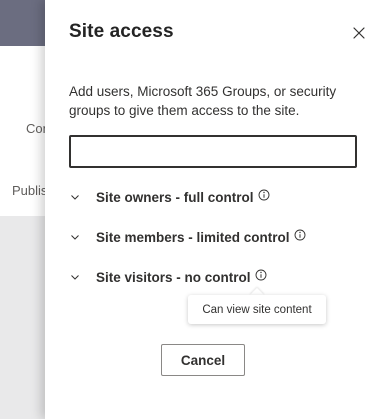 This screenshot has height=419, width=385. Describe the element at coordinates (257, 309) in the screenshot. I see `info-tooltip: Can view site content` at that location.